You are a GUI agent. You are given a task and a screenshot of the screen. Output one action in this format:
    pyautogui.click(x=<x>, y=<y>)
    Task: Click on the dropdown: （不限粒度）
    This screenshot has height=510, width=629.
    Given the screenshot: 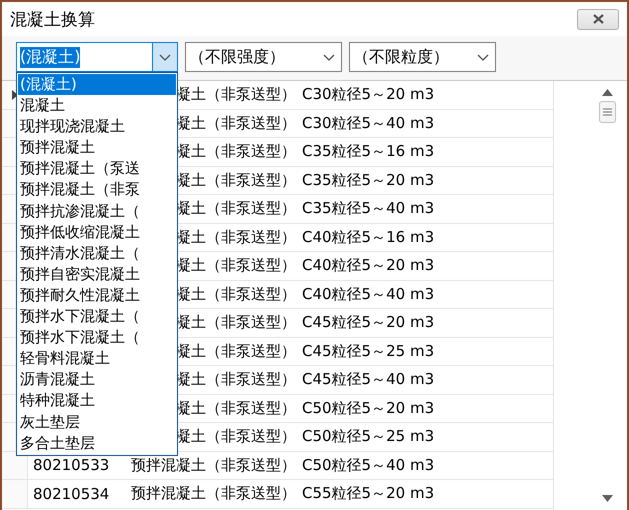 What is the action you would take?
    pyautogui.click(x=422, y=57)
    